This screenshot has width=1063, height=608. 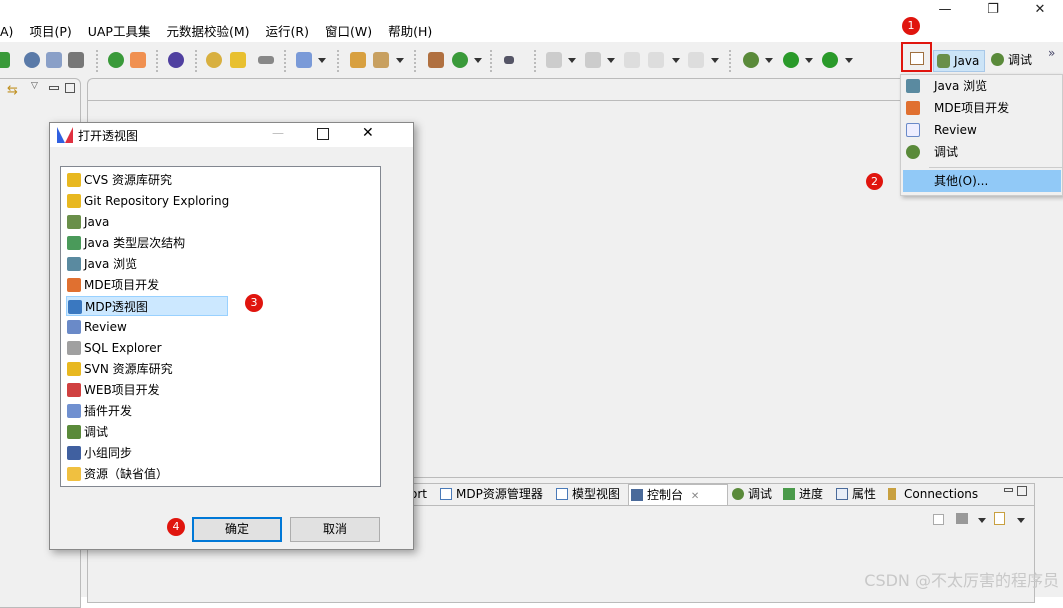 I want to click on perspective-java: Java, so click(x=959, y=61).